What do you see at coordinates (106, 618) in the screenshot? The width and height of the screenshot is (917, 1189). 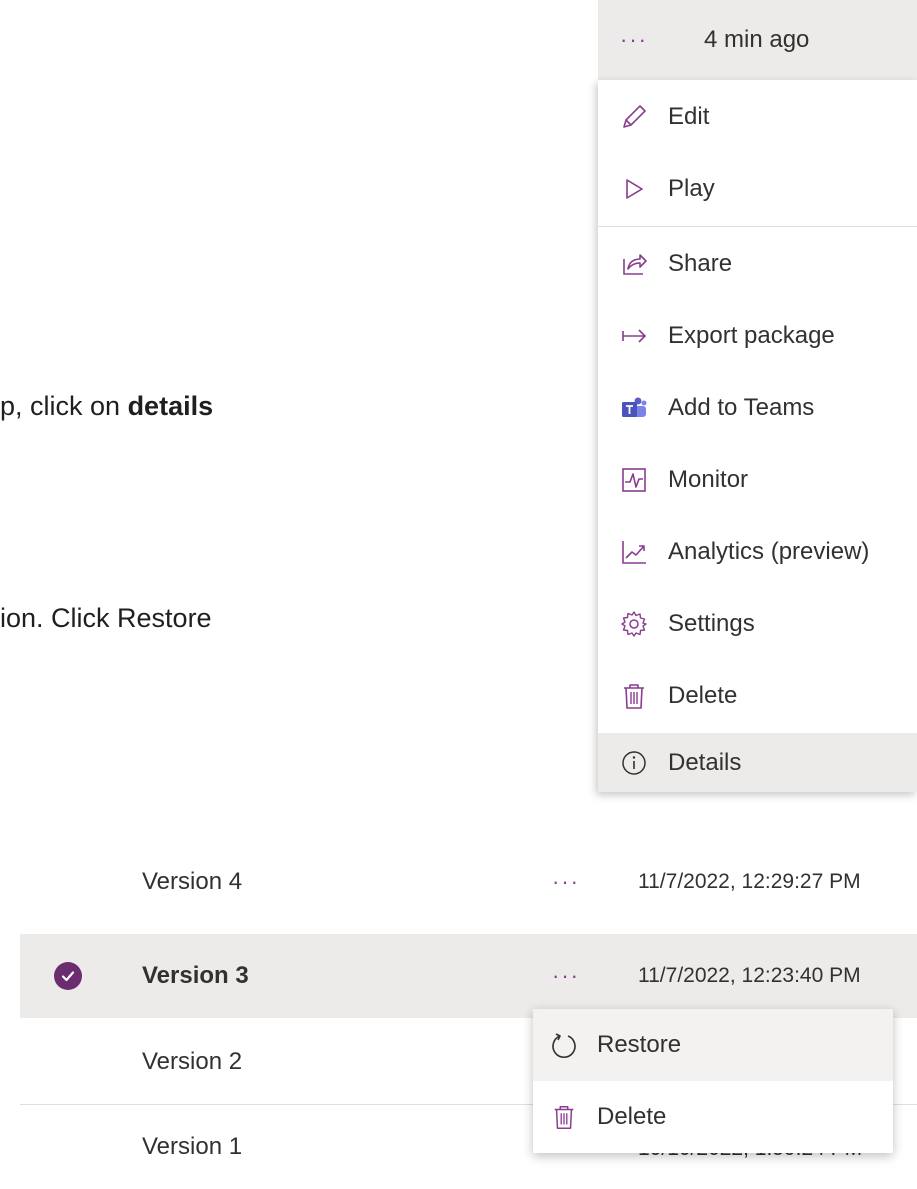 I see `instruction-line-2: ion. Click Restore` at bounding box center [106, 618].